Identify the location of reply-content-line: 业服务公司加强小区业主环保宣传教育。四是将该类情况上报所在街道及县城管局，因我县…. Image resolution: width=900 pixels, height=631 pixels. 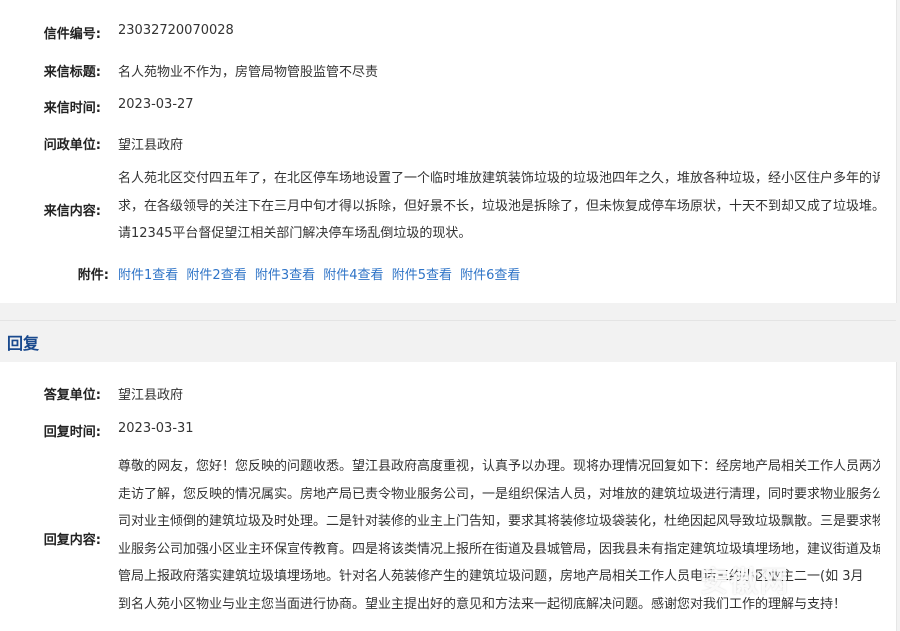
(499, 549).